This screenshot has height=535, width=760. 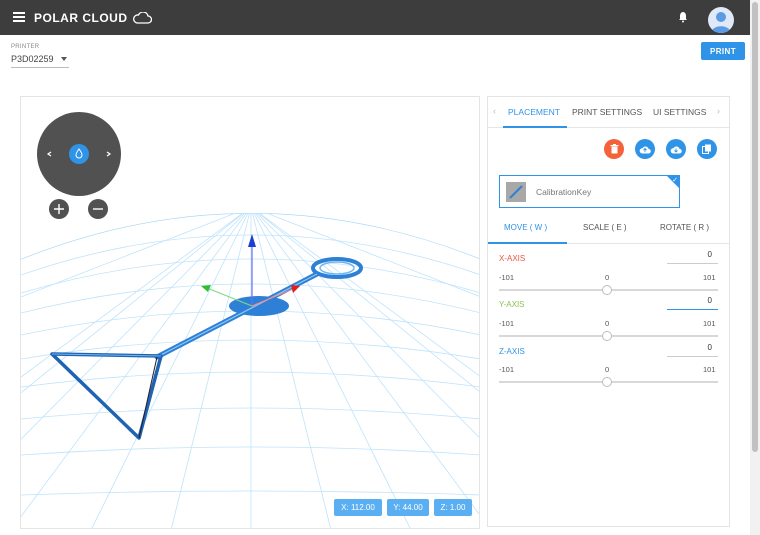 What do you see at coordinates (250, 270) in the screenshot?
I see `transform-gizmo` at bounding box center [250, 270].